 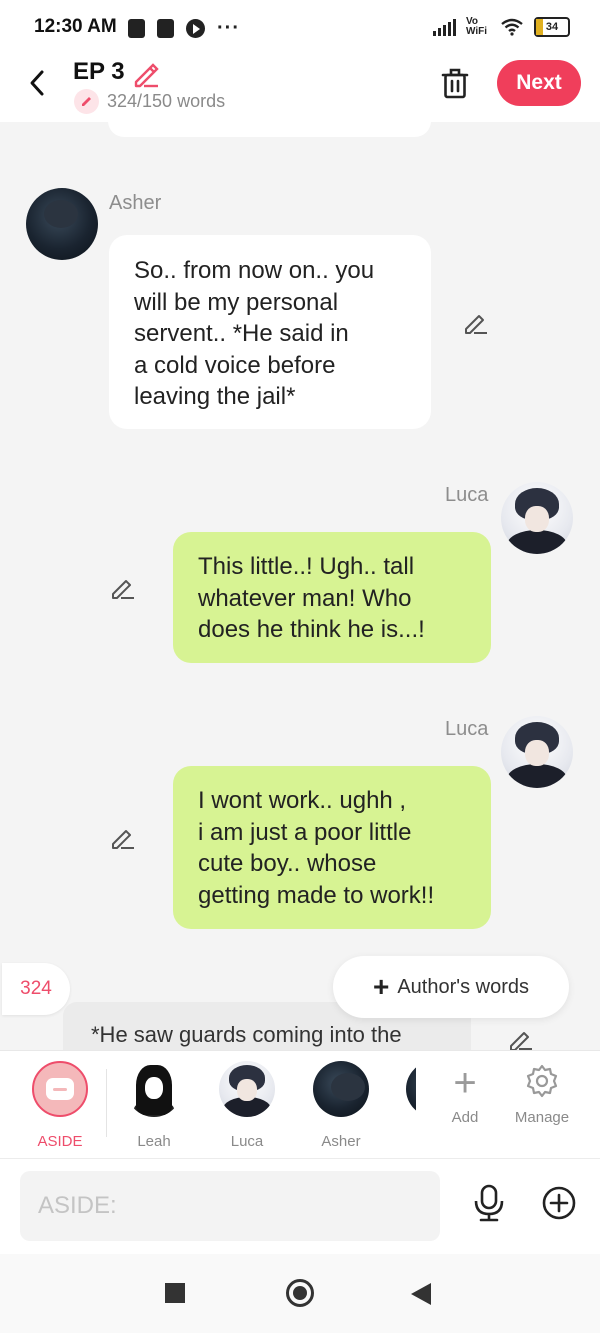 I want to click on voice-input-button, so click(x=489, y=1205).